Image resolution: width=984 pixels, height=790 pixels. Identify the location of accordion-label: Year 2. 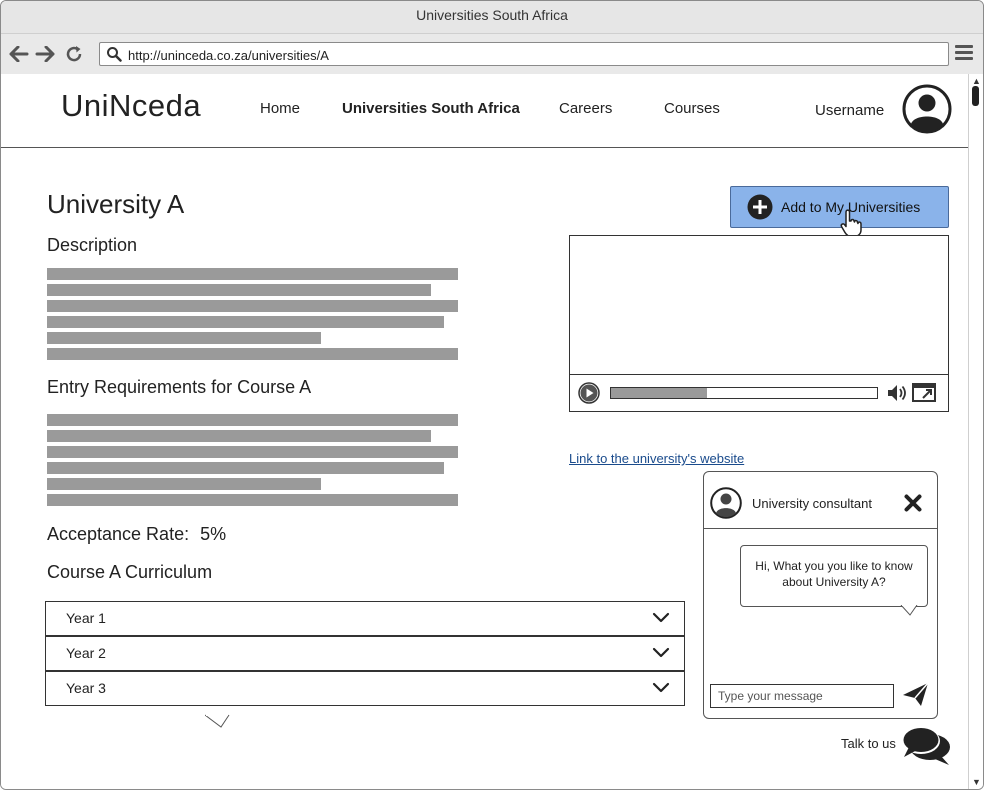
(86, 653).